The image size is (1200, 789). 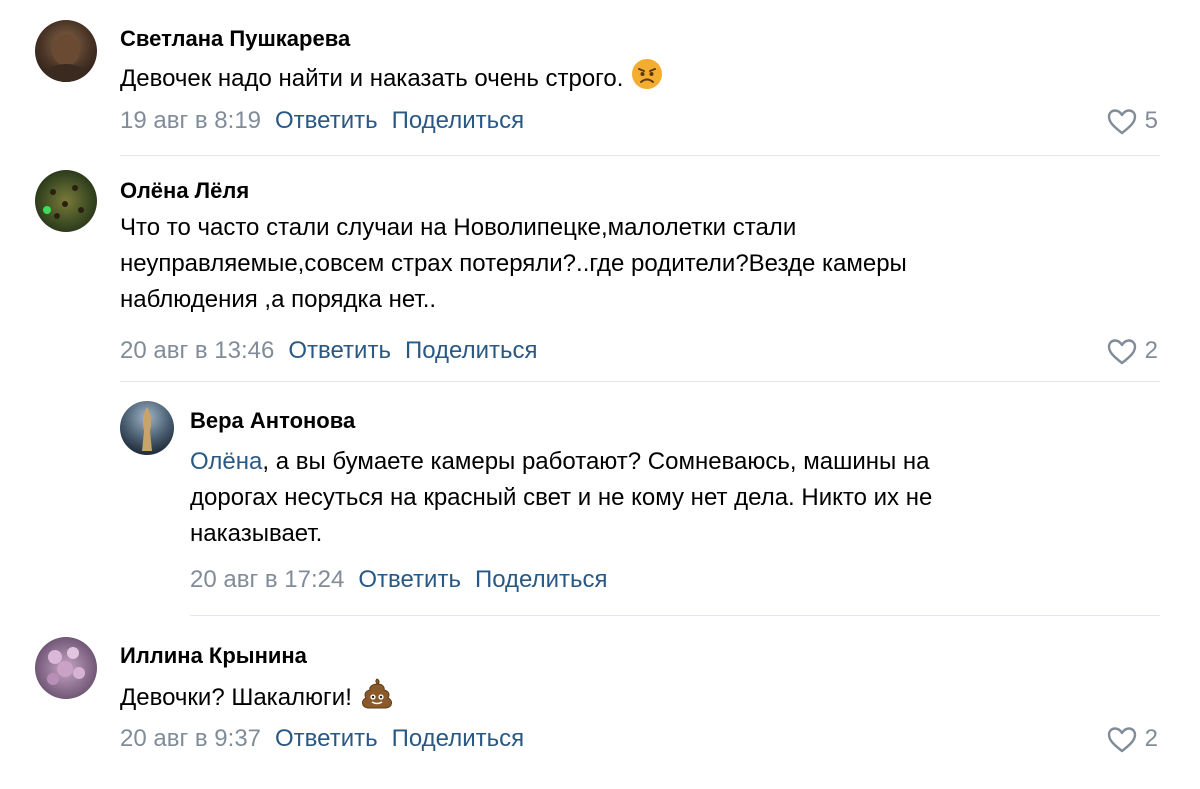 What do you see at coordinates (278, 299) in the screenshot?
I see `comment-text-line: наблюдения ,а порядка нет..` at bounding box center [278, 299].